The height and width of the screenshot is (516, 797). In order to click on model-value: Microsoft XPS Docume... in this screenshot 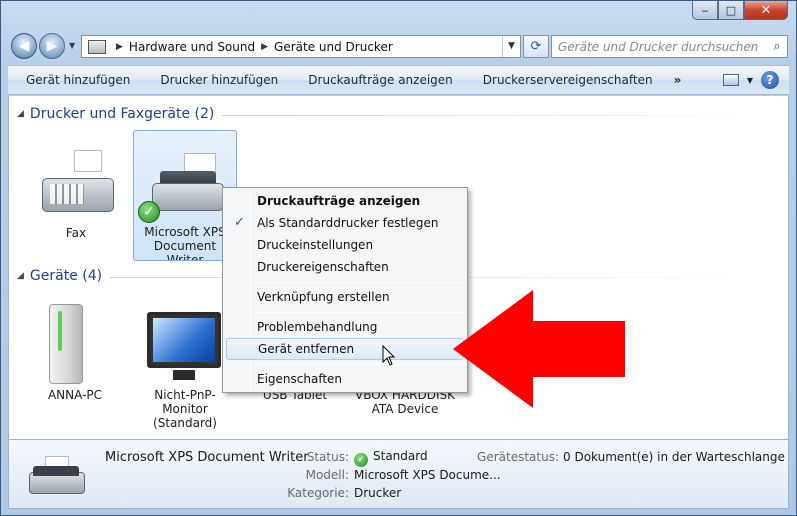, I will do `click(427, 475)`.